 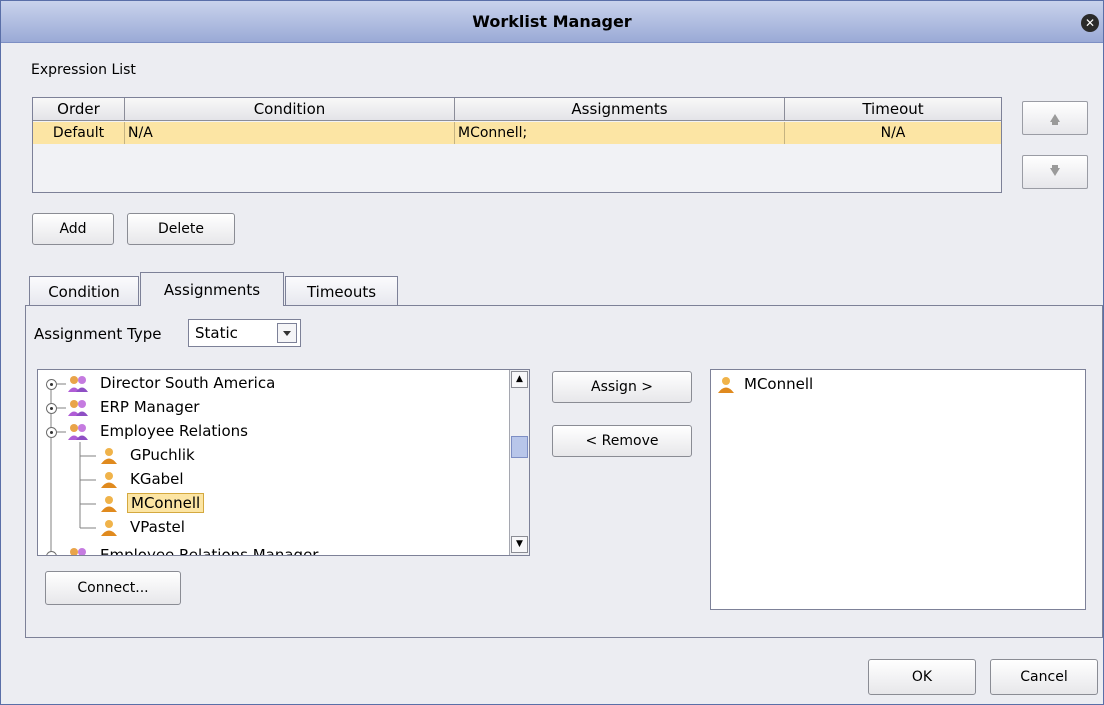 What do you see at coordinates (778, 384) in the screenshot?
I see `list-item: MConnell` at bounding box center [778, 384].